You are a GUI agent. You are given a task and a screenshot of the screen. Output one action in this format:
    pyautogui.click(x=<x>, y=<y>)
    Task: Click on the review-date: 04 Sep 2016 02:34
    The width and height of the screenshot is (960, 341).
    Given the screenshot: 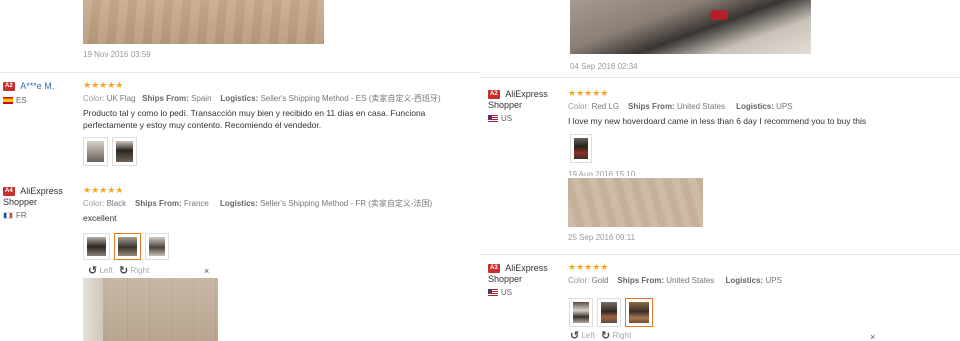 What is the action you would take?
    pyautogui.click(x=604, y=66)
    